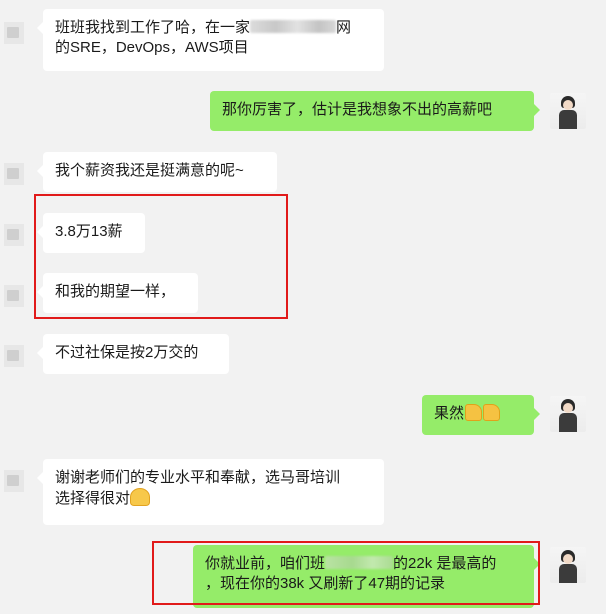 This screenshot has height=614, width=606. What do you see at coordinates (325, 583) in the screenshot?
I see `message-text-line: ，现在你的38k 又刷新了47期的记录` at bounding box center [325, 583].